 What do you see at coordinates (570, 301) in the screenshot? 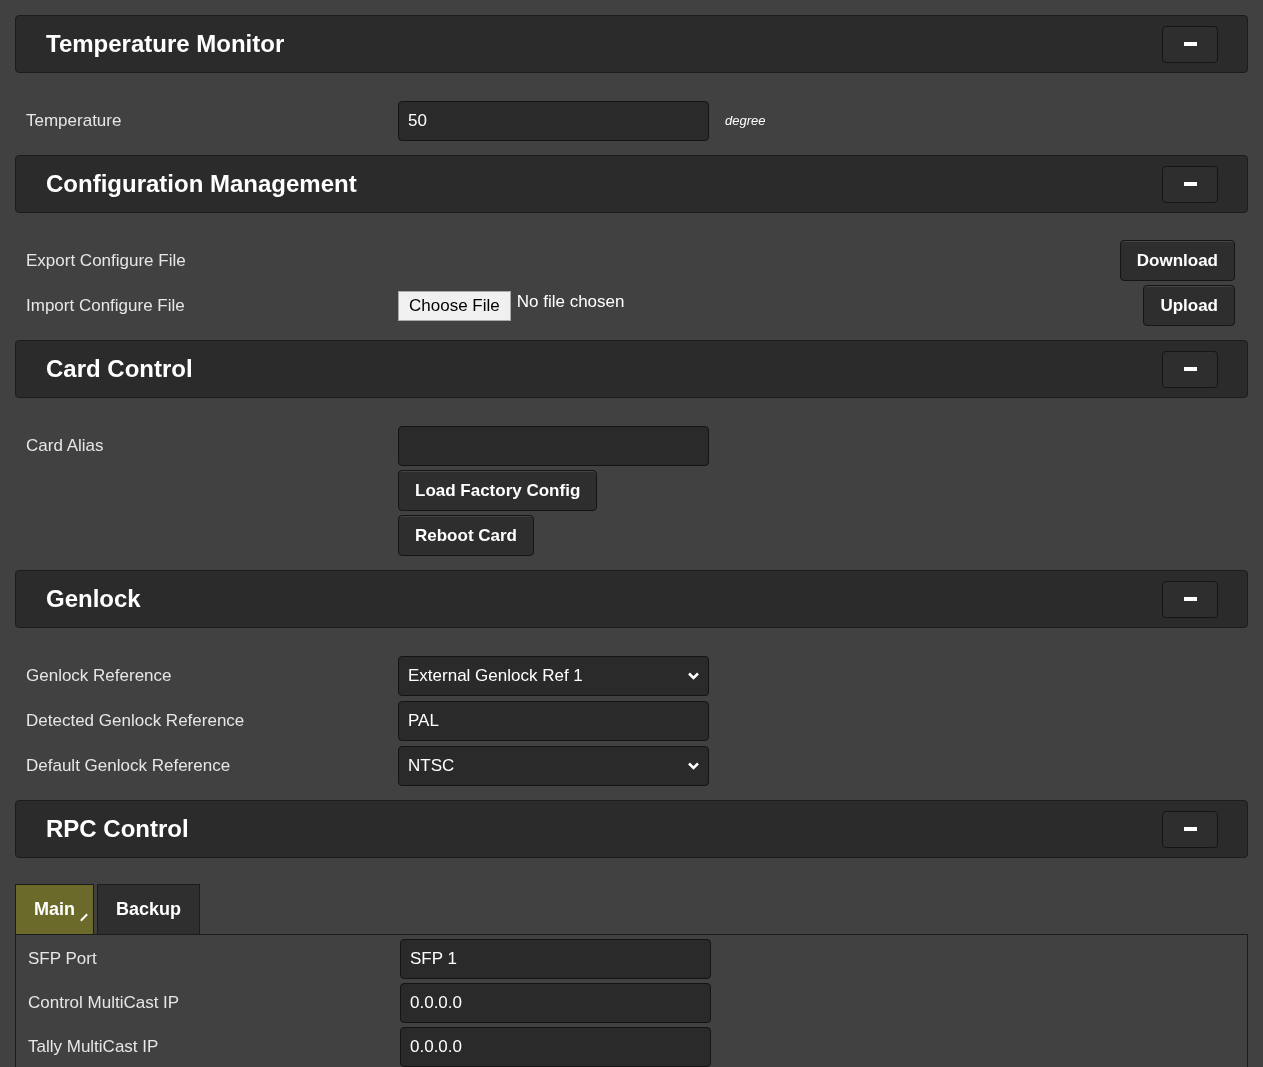
I see `file-status: No file chosen` at bounding box center [570, 301].